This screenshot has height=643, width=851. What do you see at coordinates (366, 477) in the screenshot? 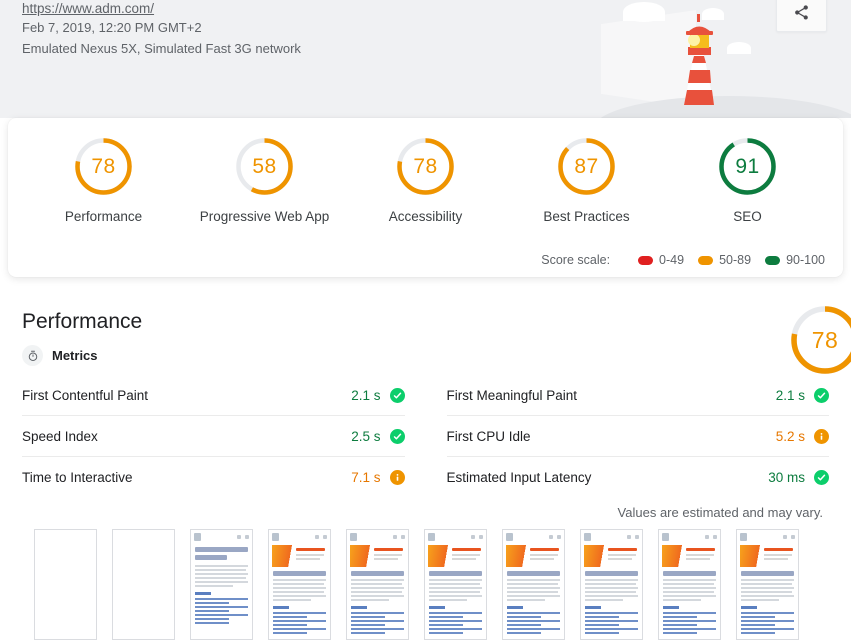
I see `metric-value: 7.1 s` at bounding box center [366, 477].